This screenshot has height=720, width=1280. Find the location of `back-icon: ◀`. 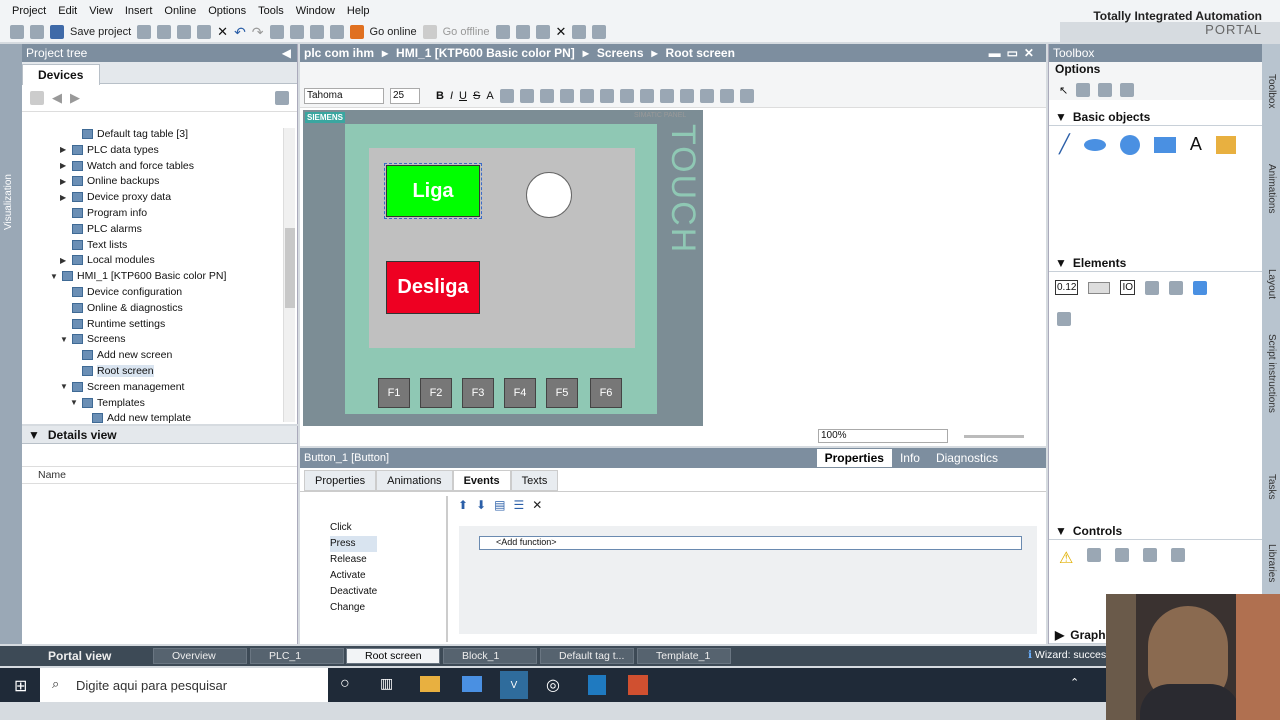

back-icon: ◀ is located at coordinates (57, 98).